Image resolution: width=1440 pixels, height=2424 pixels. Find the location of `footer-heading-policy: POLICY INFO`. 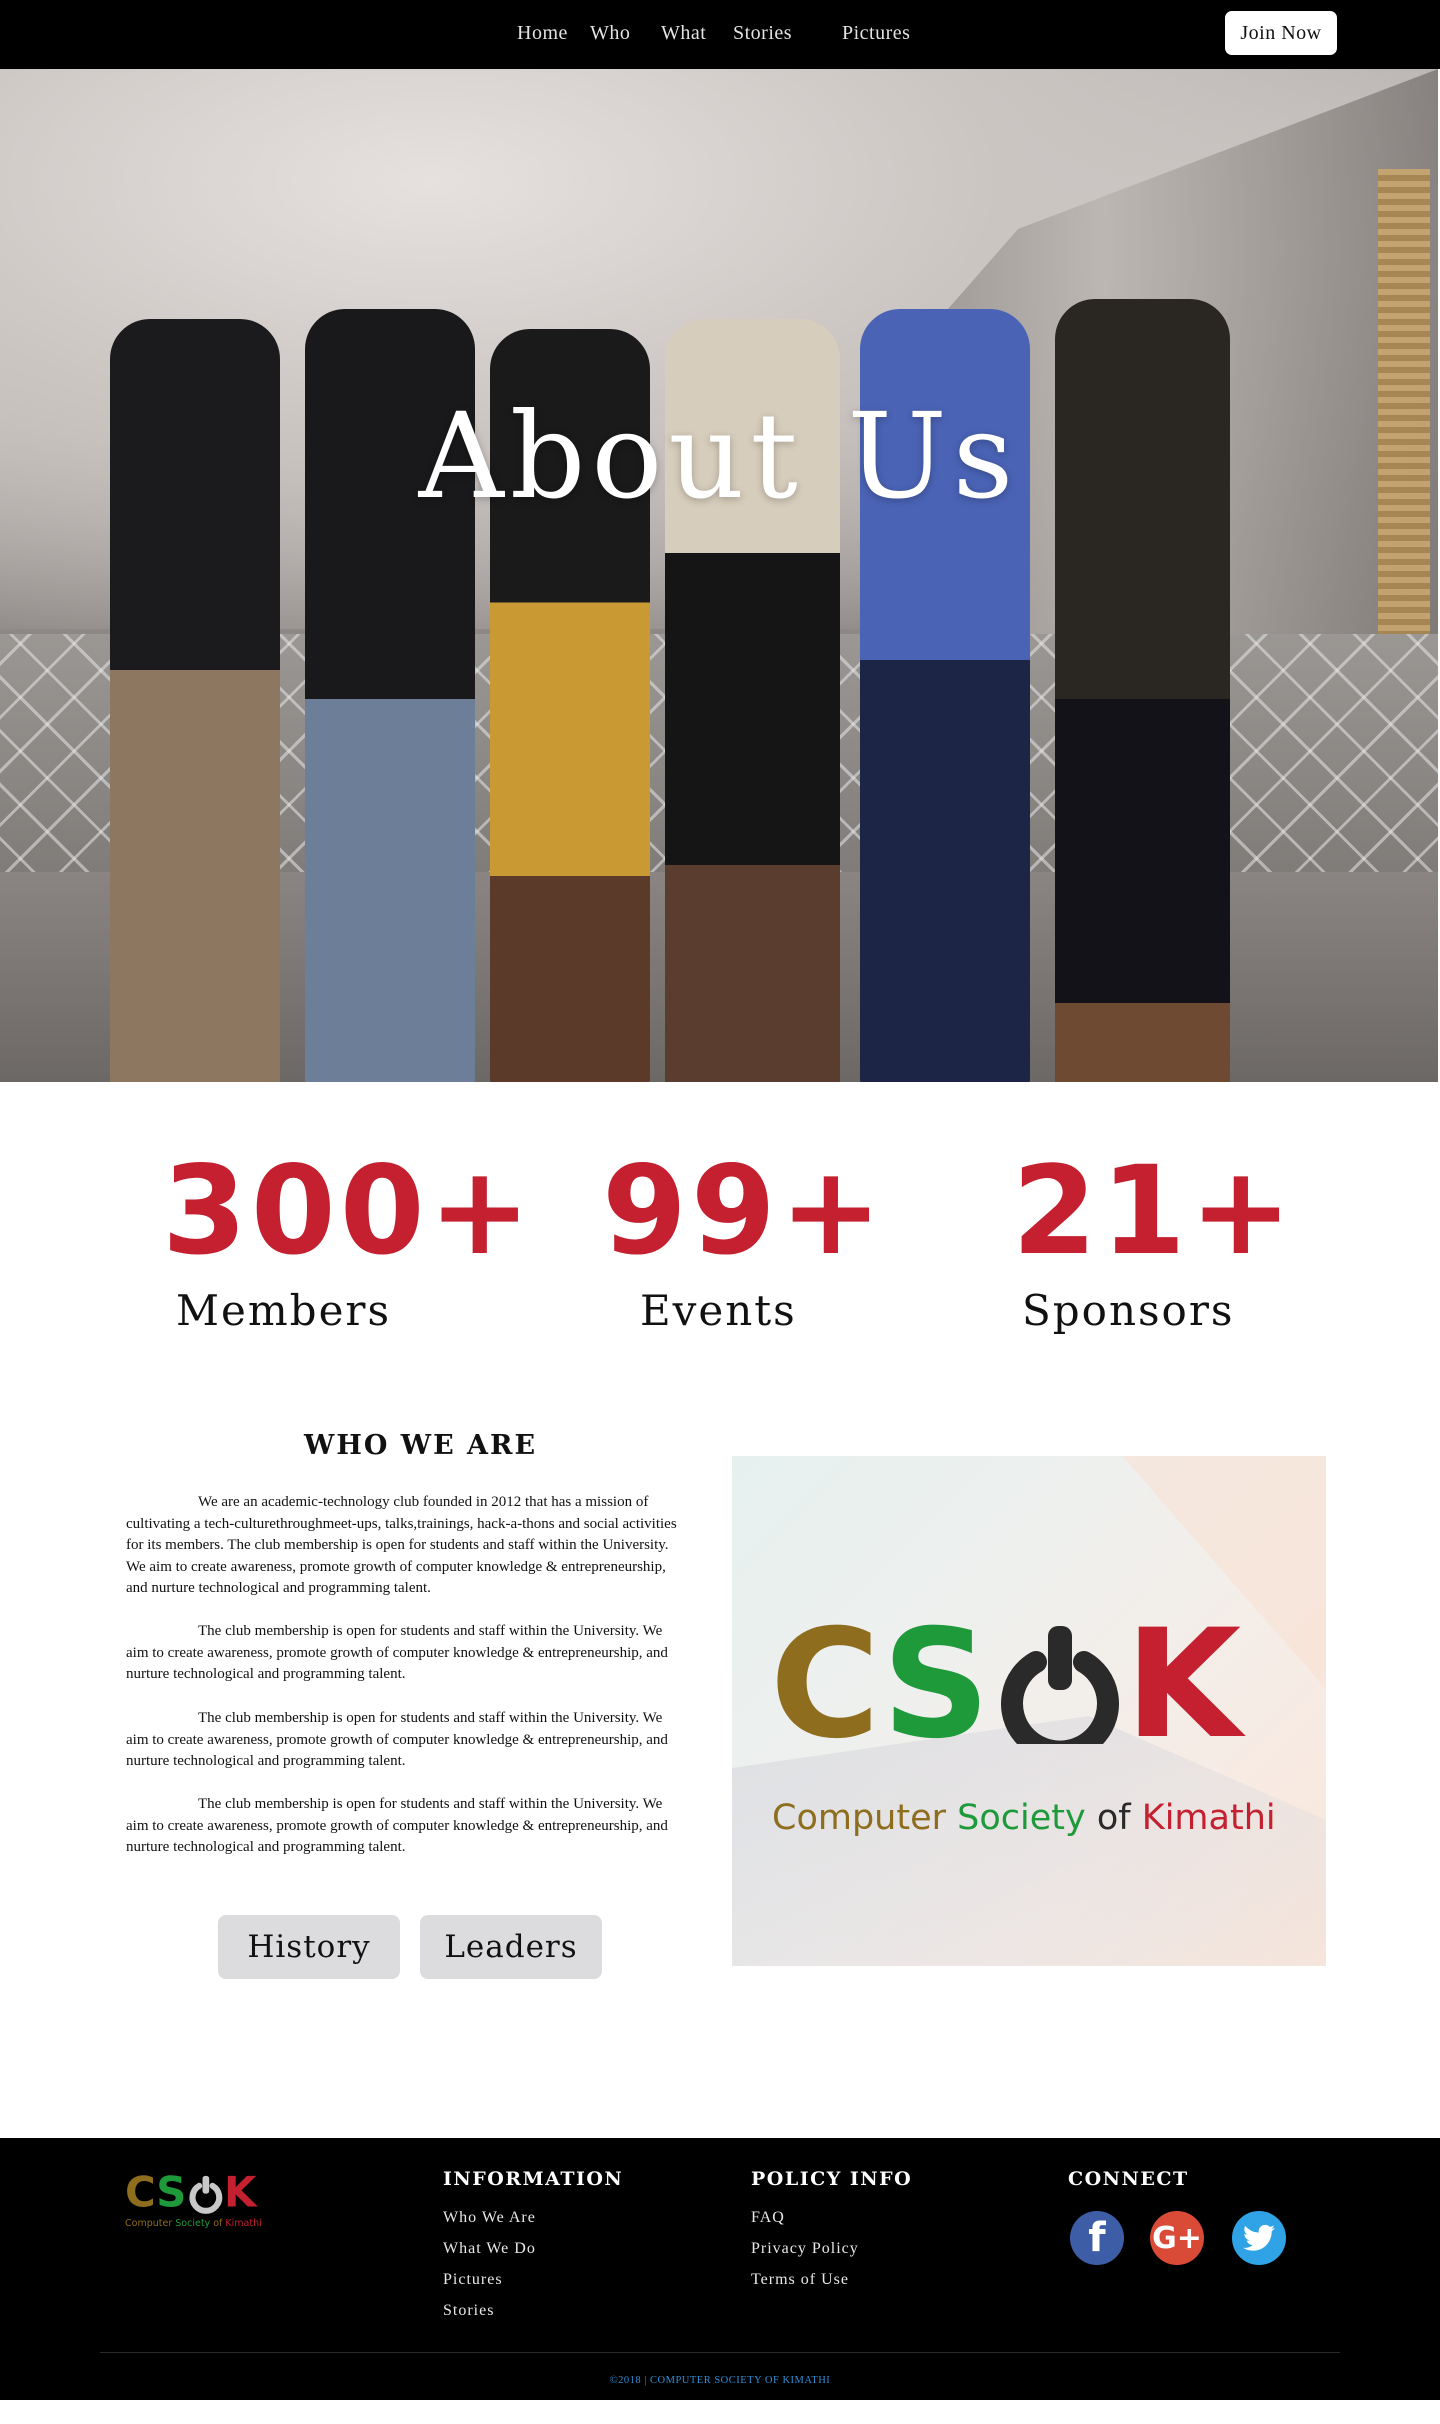

footer-heading-policy: POLICY INFO is located at coordinates (832, 2179).